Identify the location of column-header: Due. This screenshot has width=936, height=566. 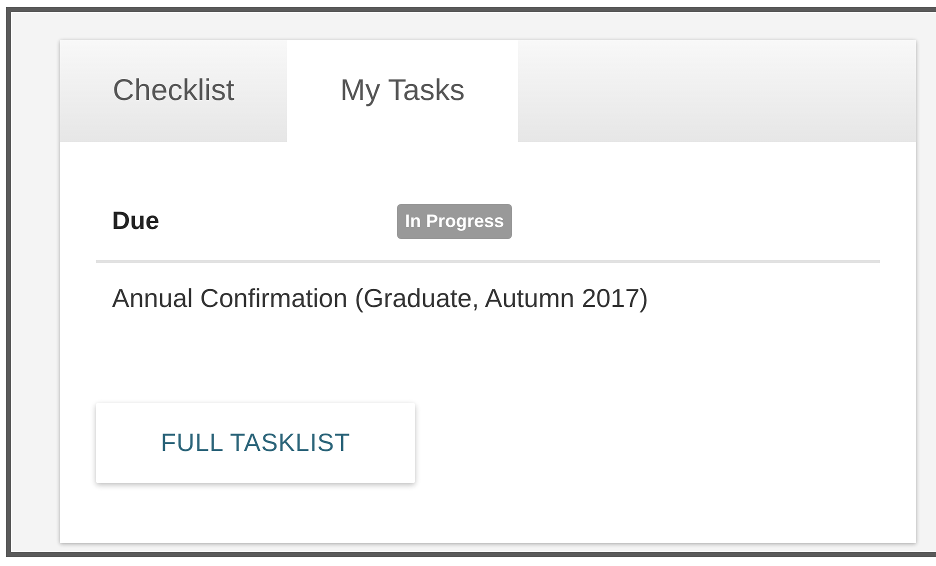
(136, 221).